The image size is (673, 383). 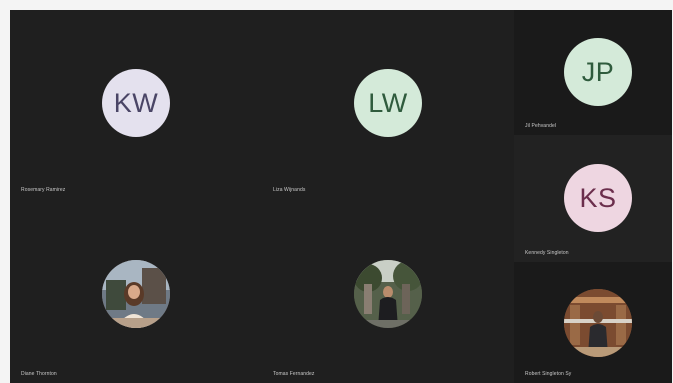 I want to click on participant-tile: JP Jil Pehvandel, so click(x=593, y=72).